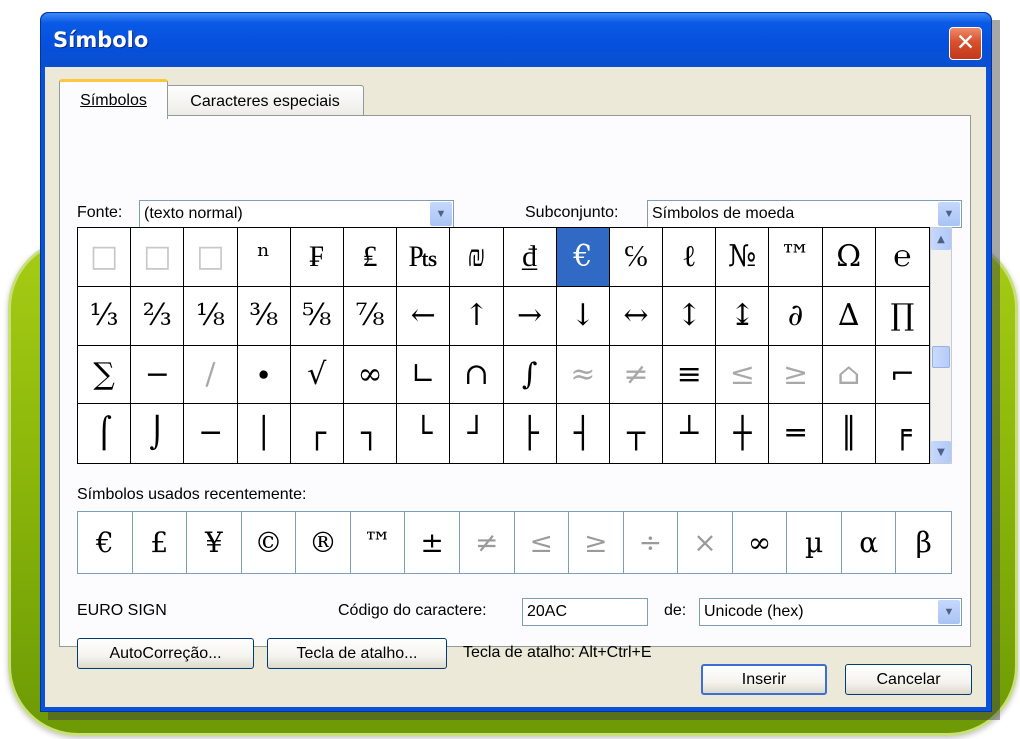 This screenshot has height=739, width=1020. What do you see at coordinates (296, 214) in the screenshot?
I see `font-select: (texto normal) ▼` at bounding box center [296, 214].